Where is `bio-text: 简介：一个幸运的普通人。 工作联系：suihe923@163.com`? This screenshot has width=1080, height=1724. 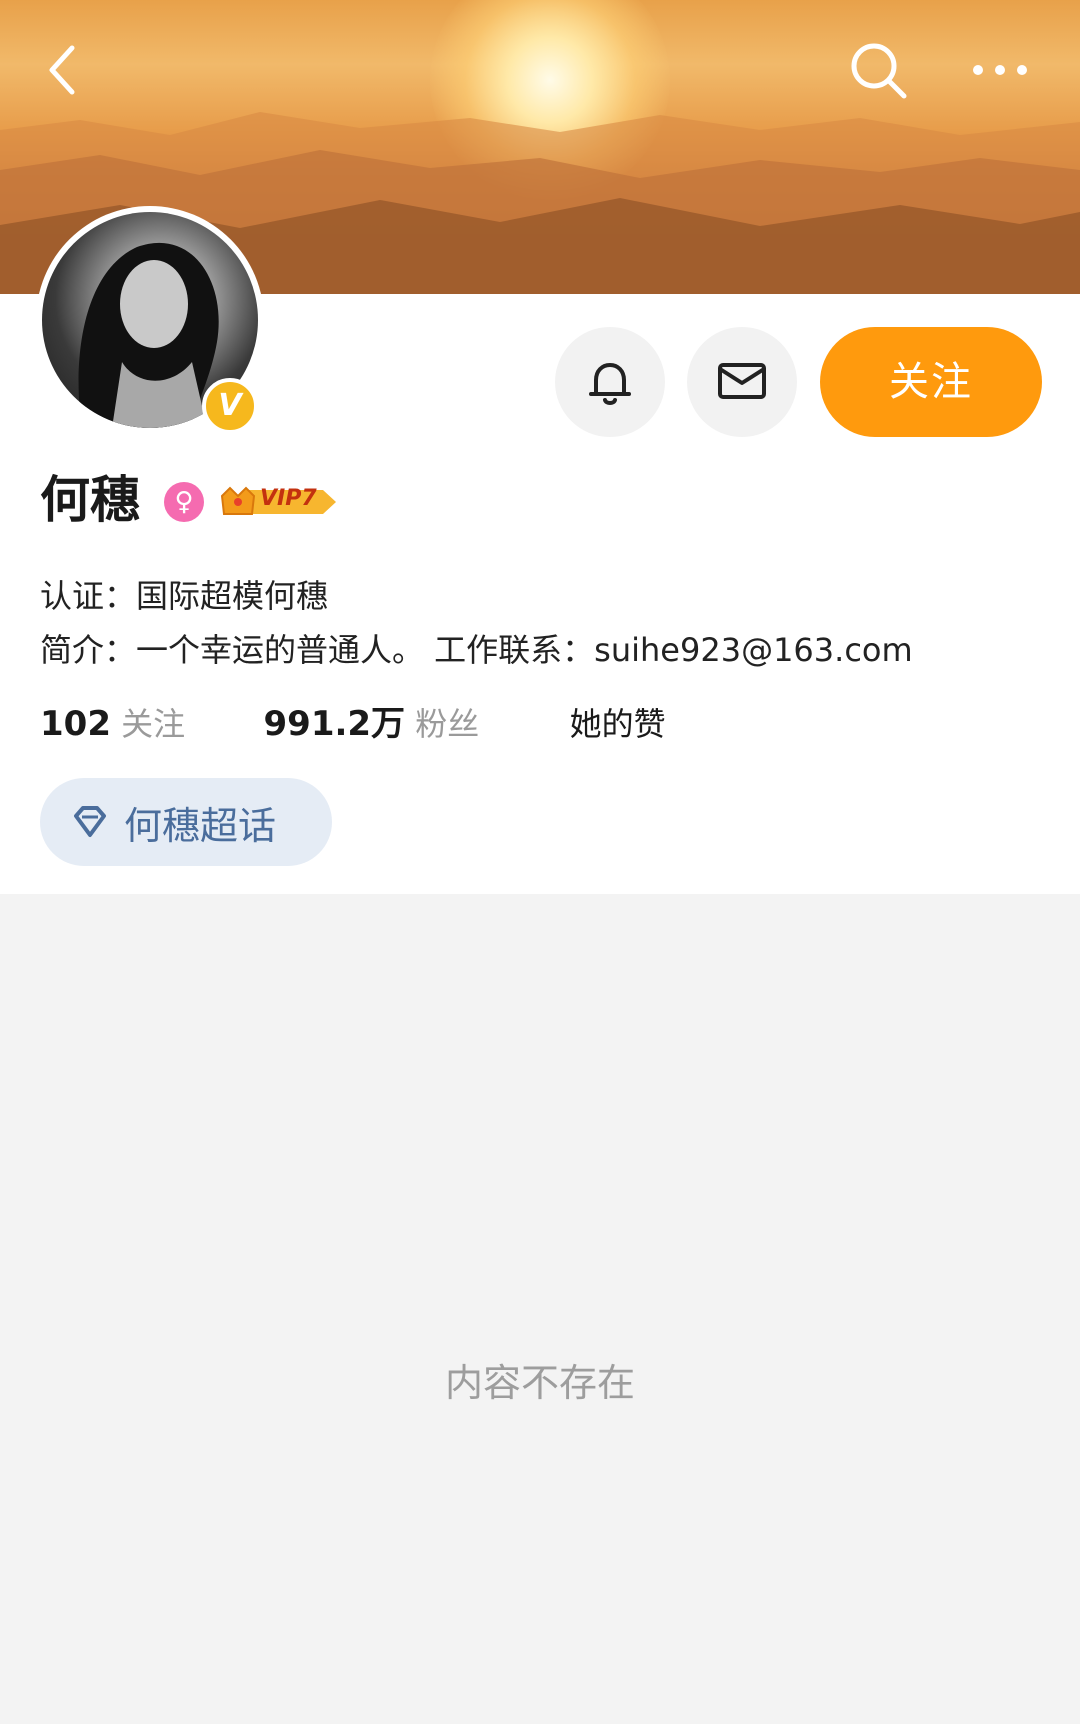
bio-text: 简介：一个幸运的普通人。 工作联系：suihe923@163.com is located at coordinates (476, 650).